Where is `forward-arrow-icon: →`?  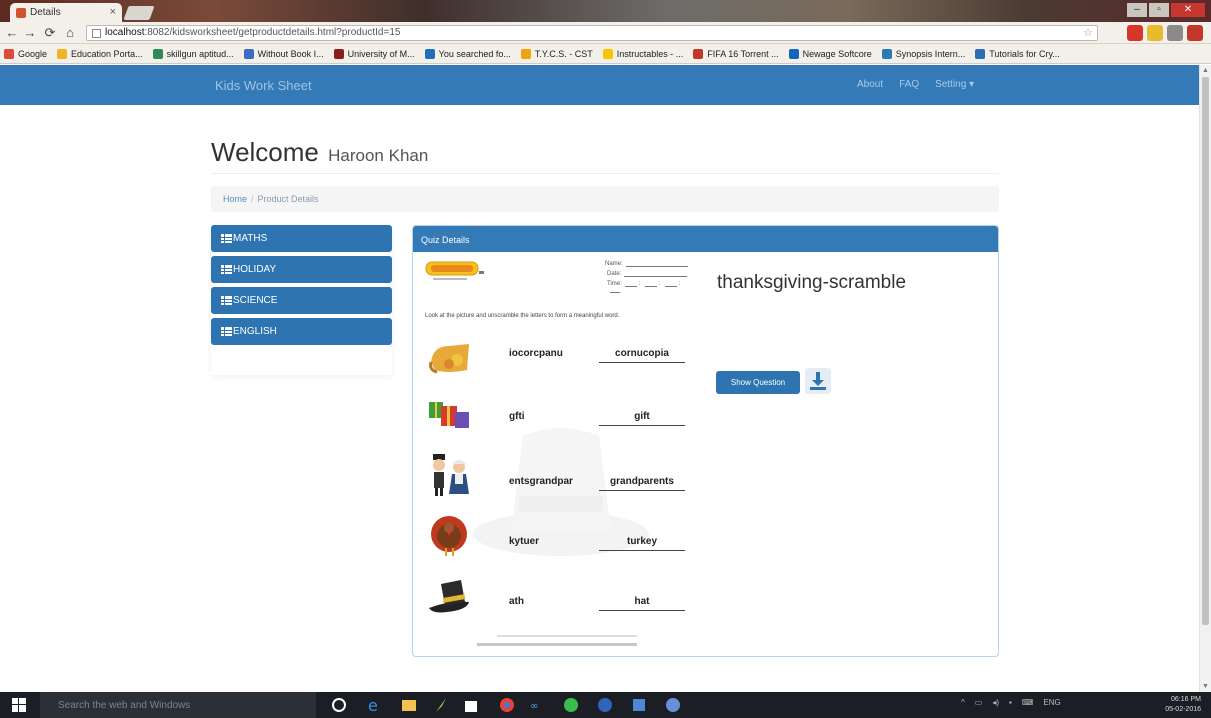
forward-arrow-icon: → is located at coordinates (30, 33).